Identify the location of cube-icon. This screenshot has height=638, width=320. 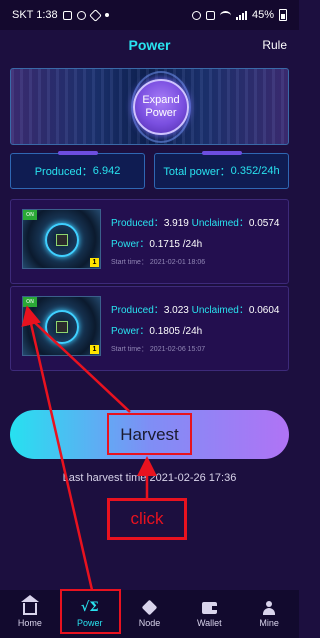
(149, 607).